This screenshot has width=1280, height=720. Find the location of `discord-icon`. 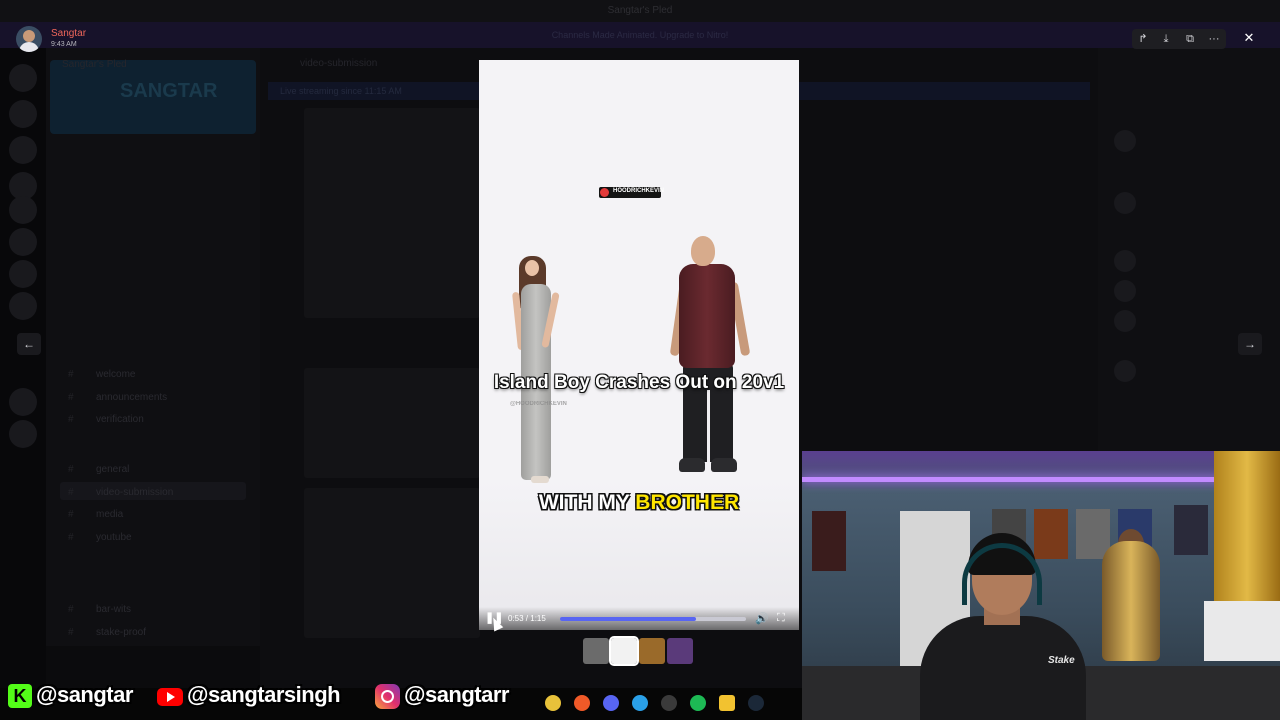

discord-icon is located at coordinates (611, 703).